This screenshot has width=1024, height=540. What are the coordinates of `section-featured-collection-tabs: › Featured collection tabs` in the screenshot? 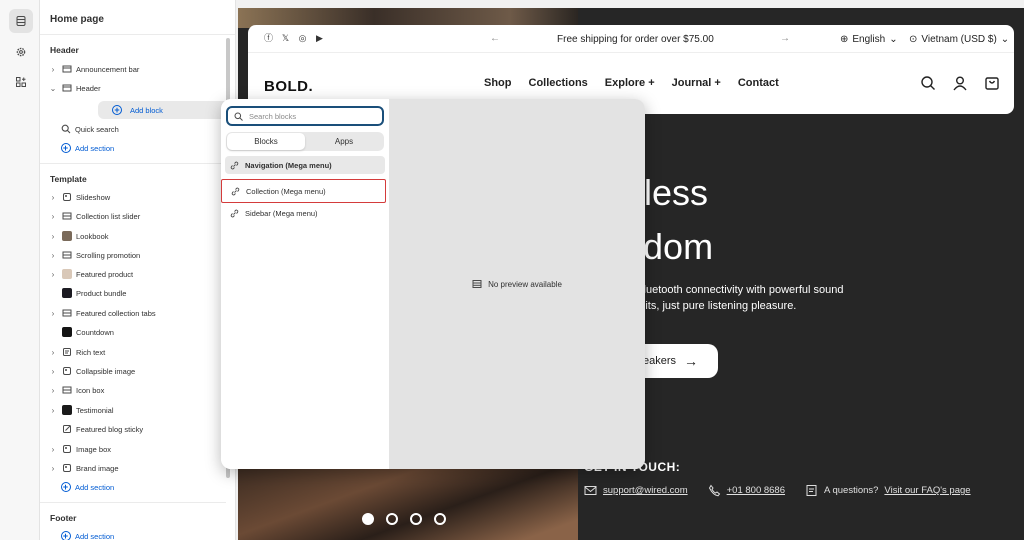 It's located at (136, 313).